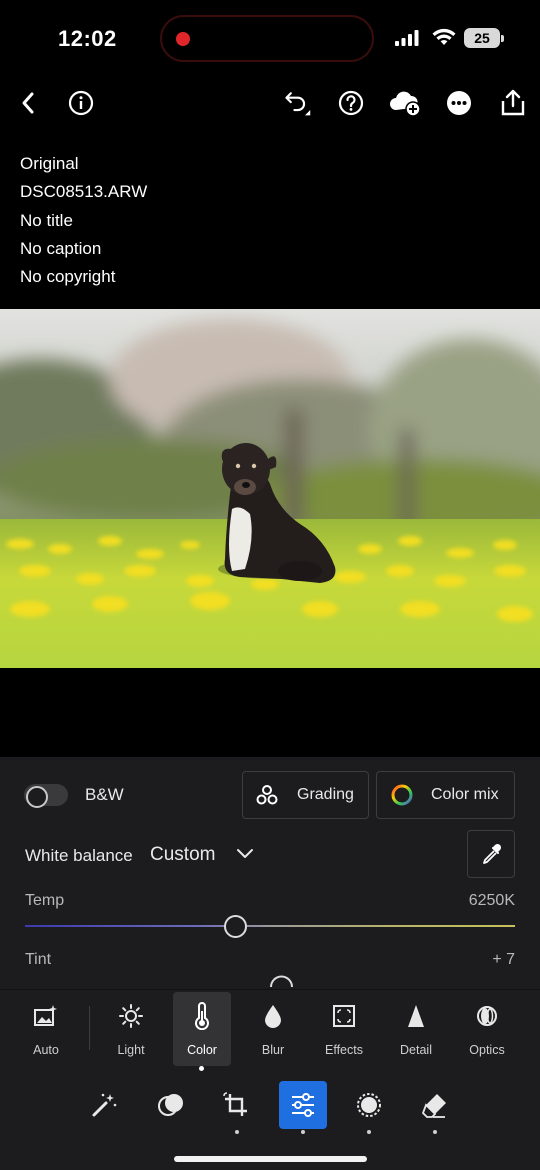 This screenshot has width=540, height=1170. I want to click on tab-color: Color, so click(202, 1029).